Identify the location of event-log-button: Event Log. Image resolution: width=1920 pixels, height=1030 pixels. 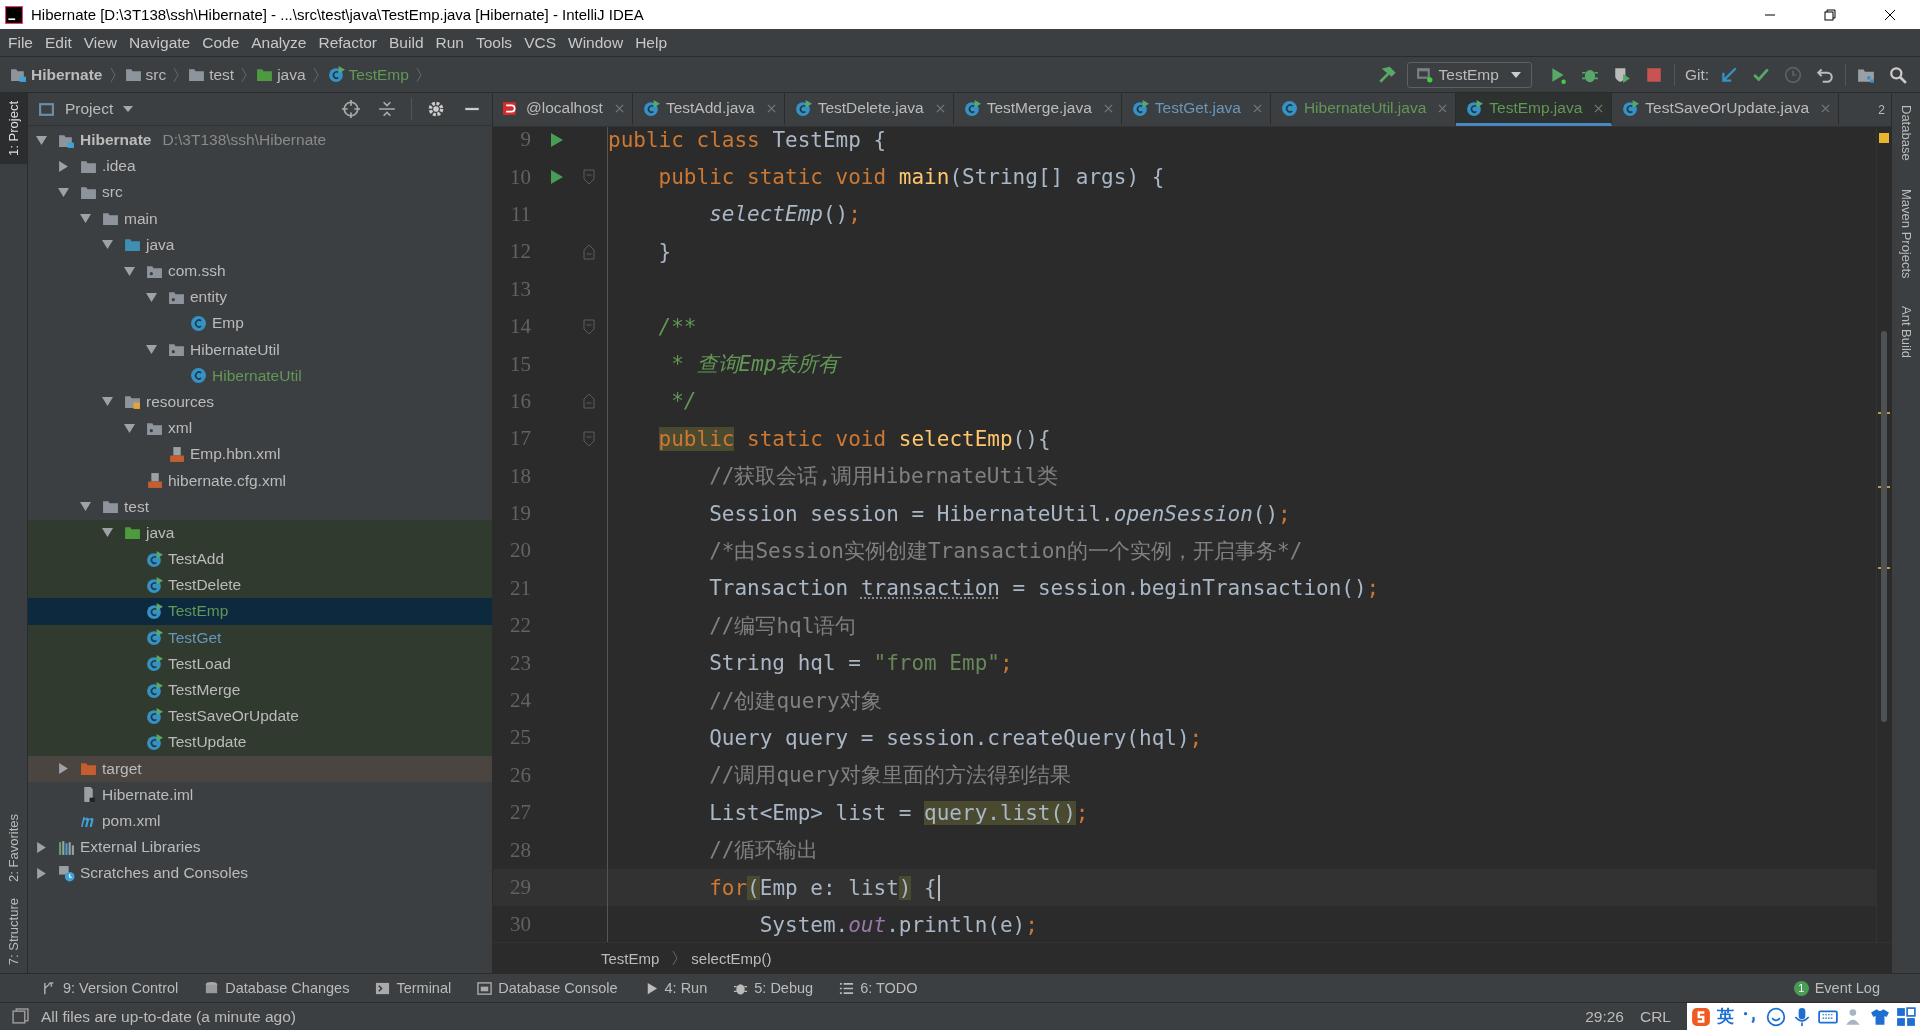
(1847, 988).